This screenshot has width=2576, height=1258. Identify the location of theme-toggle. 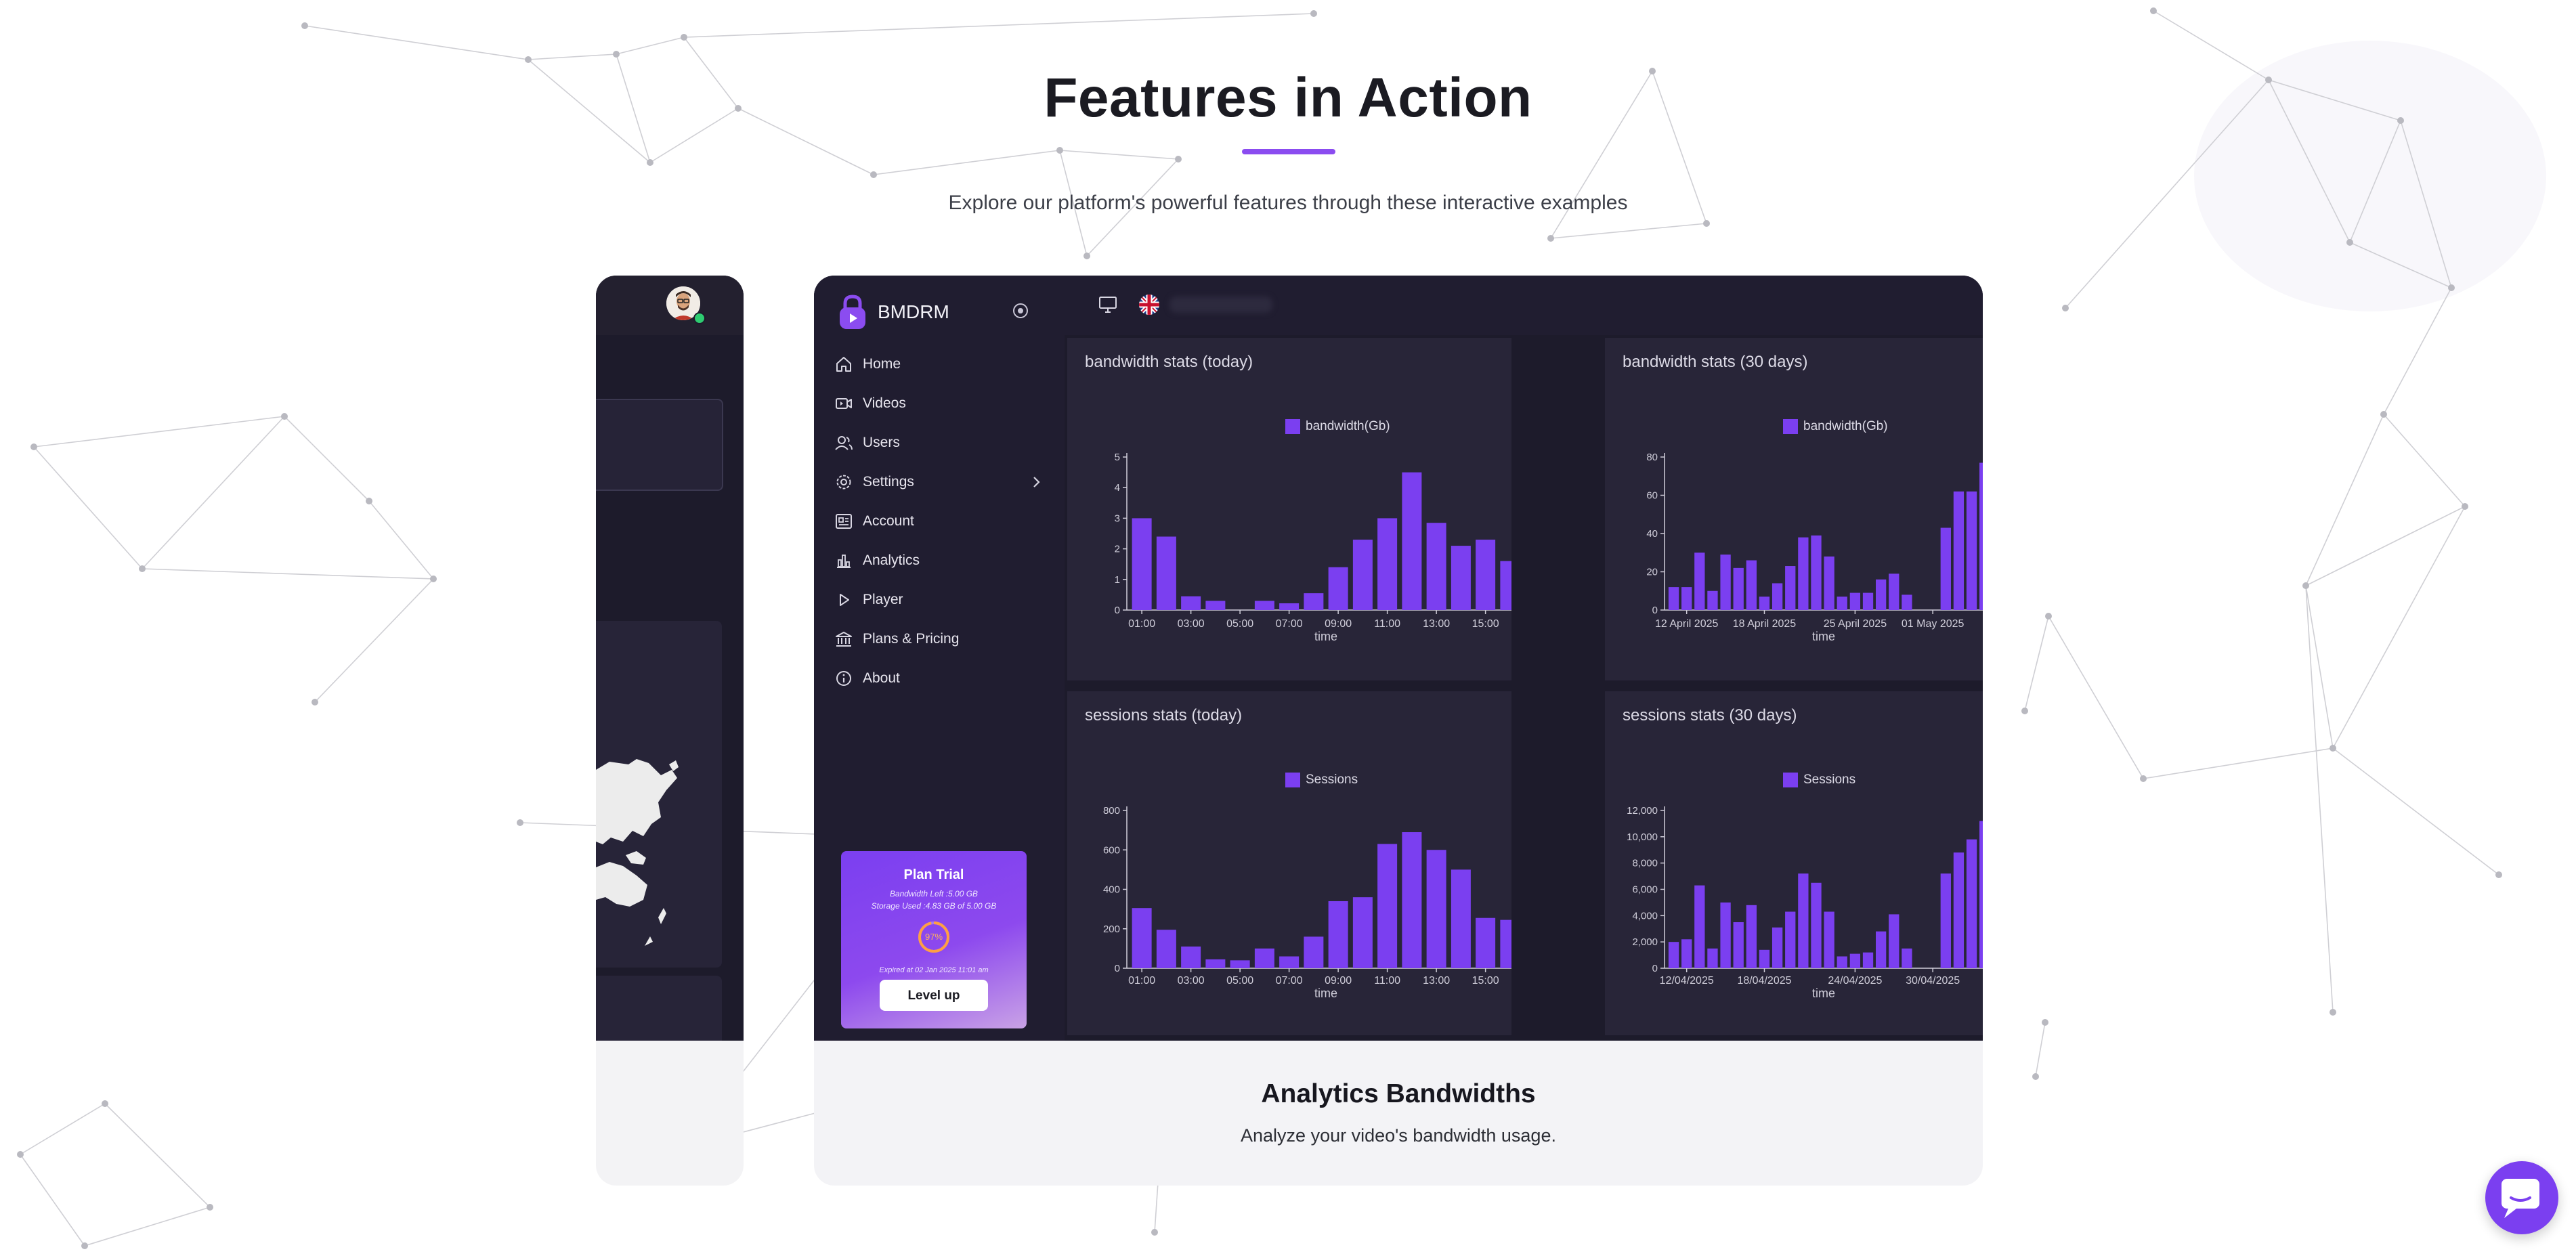
(1020, 310).